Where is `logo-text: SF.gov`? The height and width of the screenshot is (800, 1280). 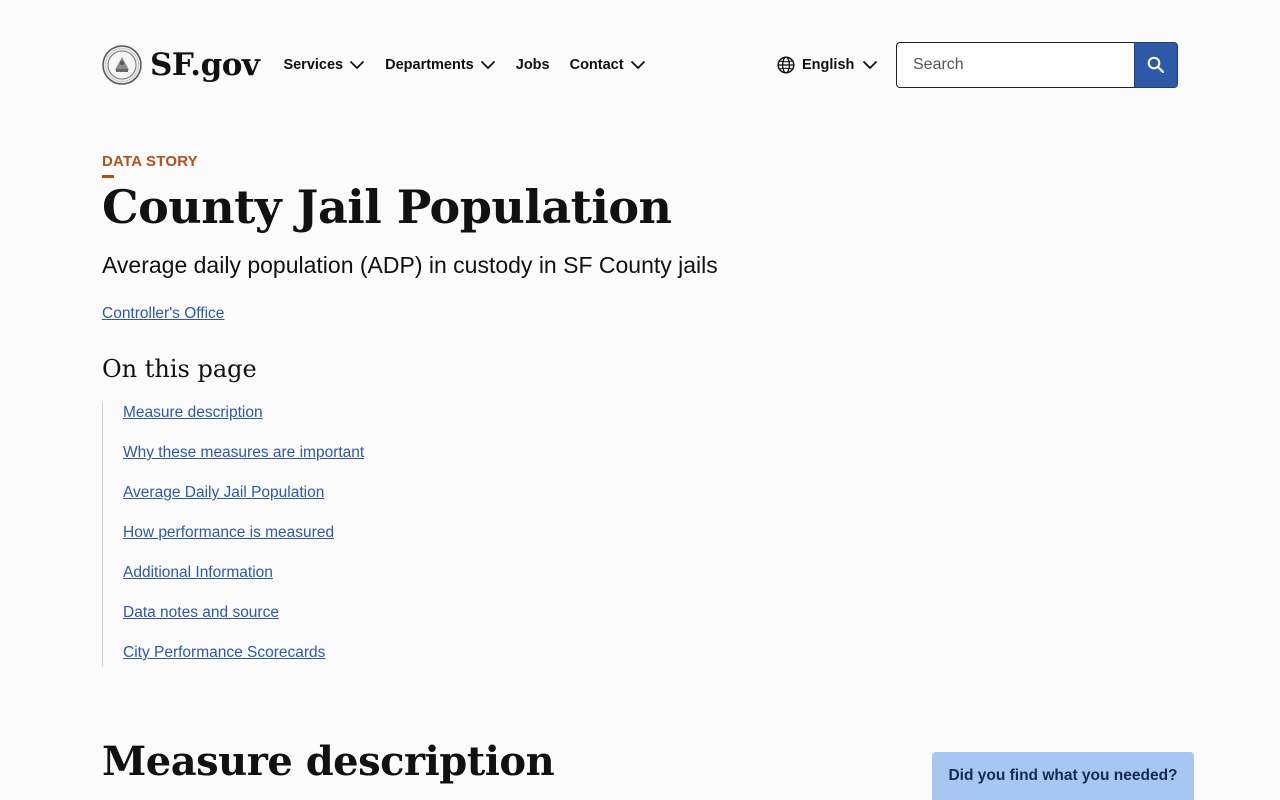 logo-text: SF.gov is located at coordinates (205, 65).